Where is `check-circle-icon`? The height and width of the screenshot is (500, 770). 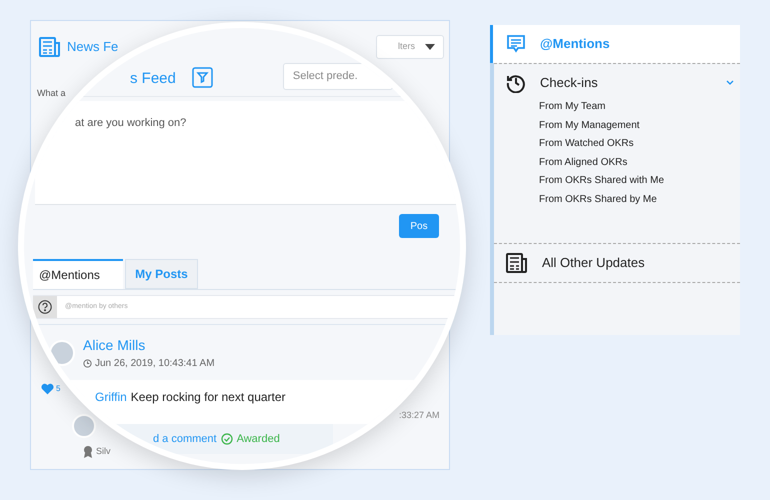 check-circle-icon is located at coordinates (226, 439).